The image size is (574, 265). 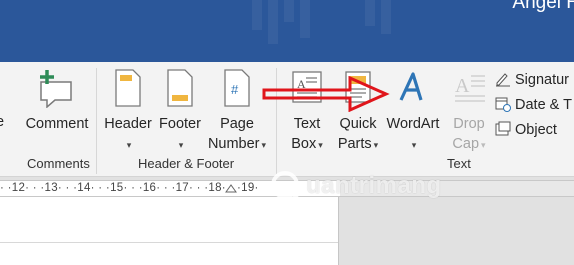 What do you see at coordinates (542, 80) in the screenshot?
I see `signature-label: Signatur` at bounding box center [542, 80].